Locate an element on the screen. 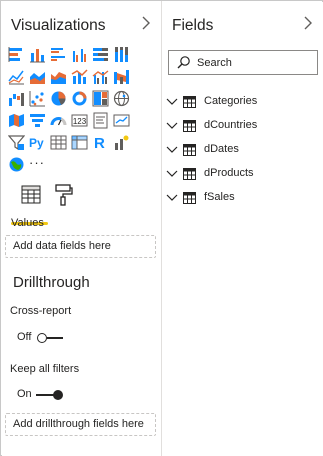 This screenshot has height=456, width=323. field-table-row: dDates is located at coordinates (241, 150).